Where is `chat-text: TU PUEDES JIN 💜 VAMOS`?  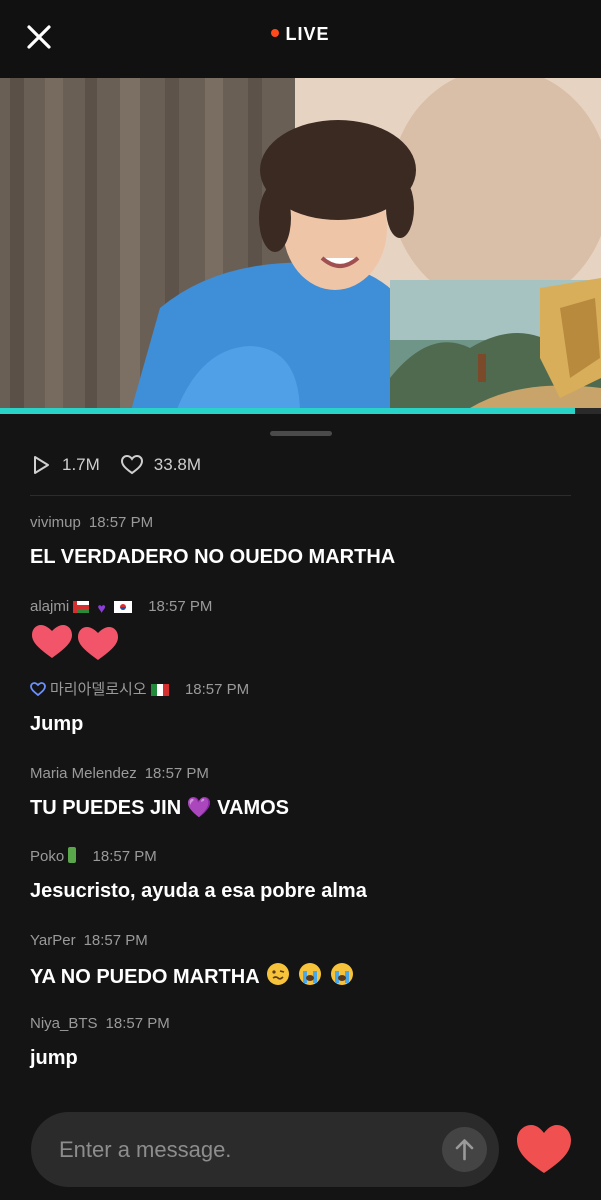 chat-text: TU PUEDES JIN 💜 VAMOS is located at coordinates (160, 807).